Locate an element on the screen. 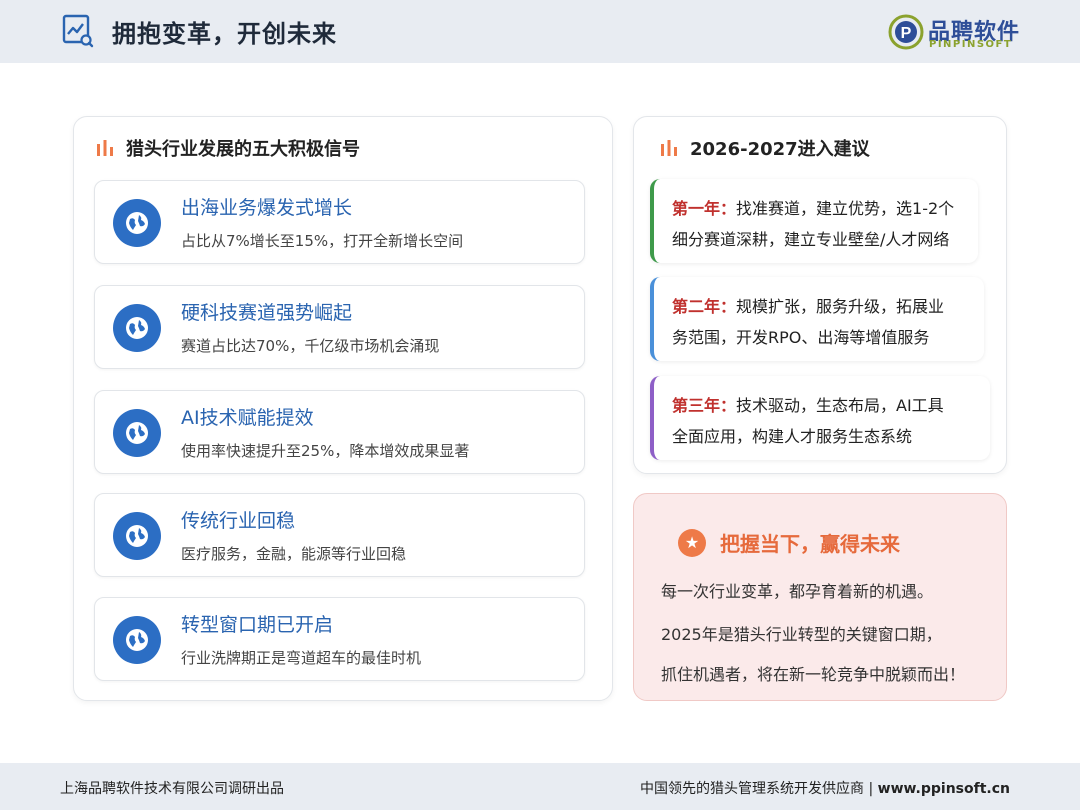 Image resolution: width=1080 pixels, height=810 pixels. seize-line: 2025年是猎头行业转型的关键窗口期， is located at coordinates (801, 634).